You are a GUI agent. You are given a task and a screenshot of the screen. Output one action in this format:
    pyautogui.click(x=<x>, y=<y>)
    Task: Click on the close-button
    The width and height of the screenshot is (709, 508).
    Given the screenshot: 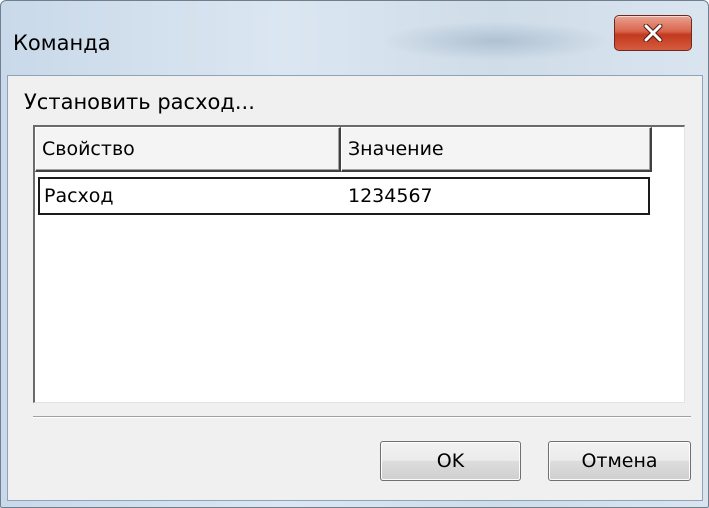 What is the action you would take?
    pyautogui.click(x=653, y=33)
    